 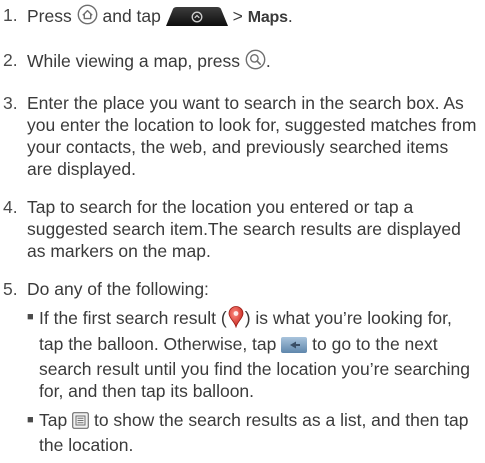 I want to click on step-number: 5., so click(x=10, y=289).